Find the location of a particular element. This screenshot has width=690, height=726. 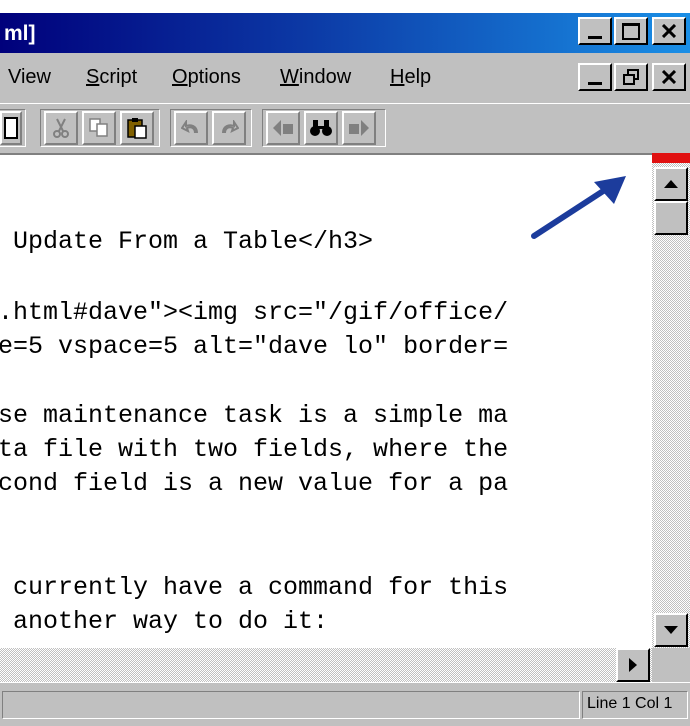

menu-help: Help is located at coordinates (410, 77).